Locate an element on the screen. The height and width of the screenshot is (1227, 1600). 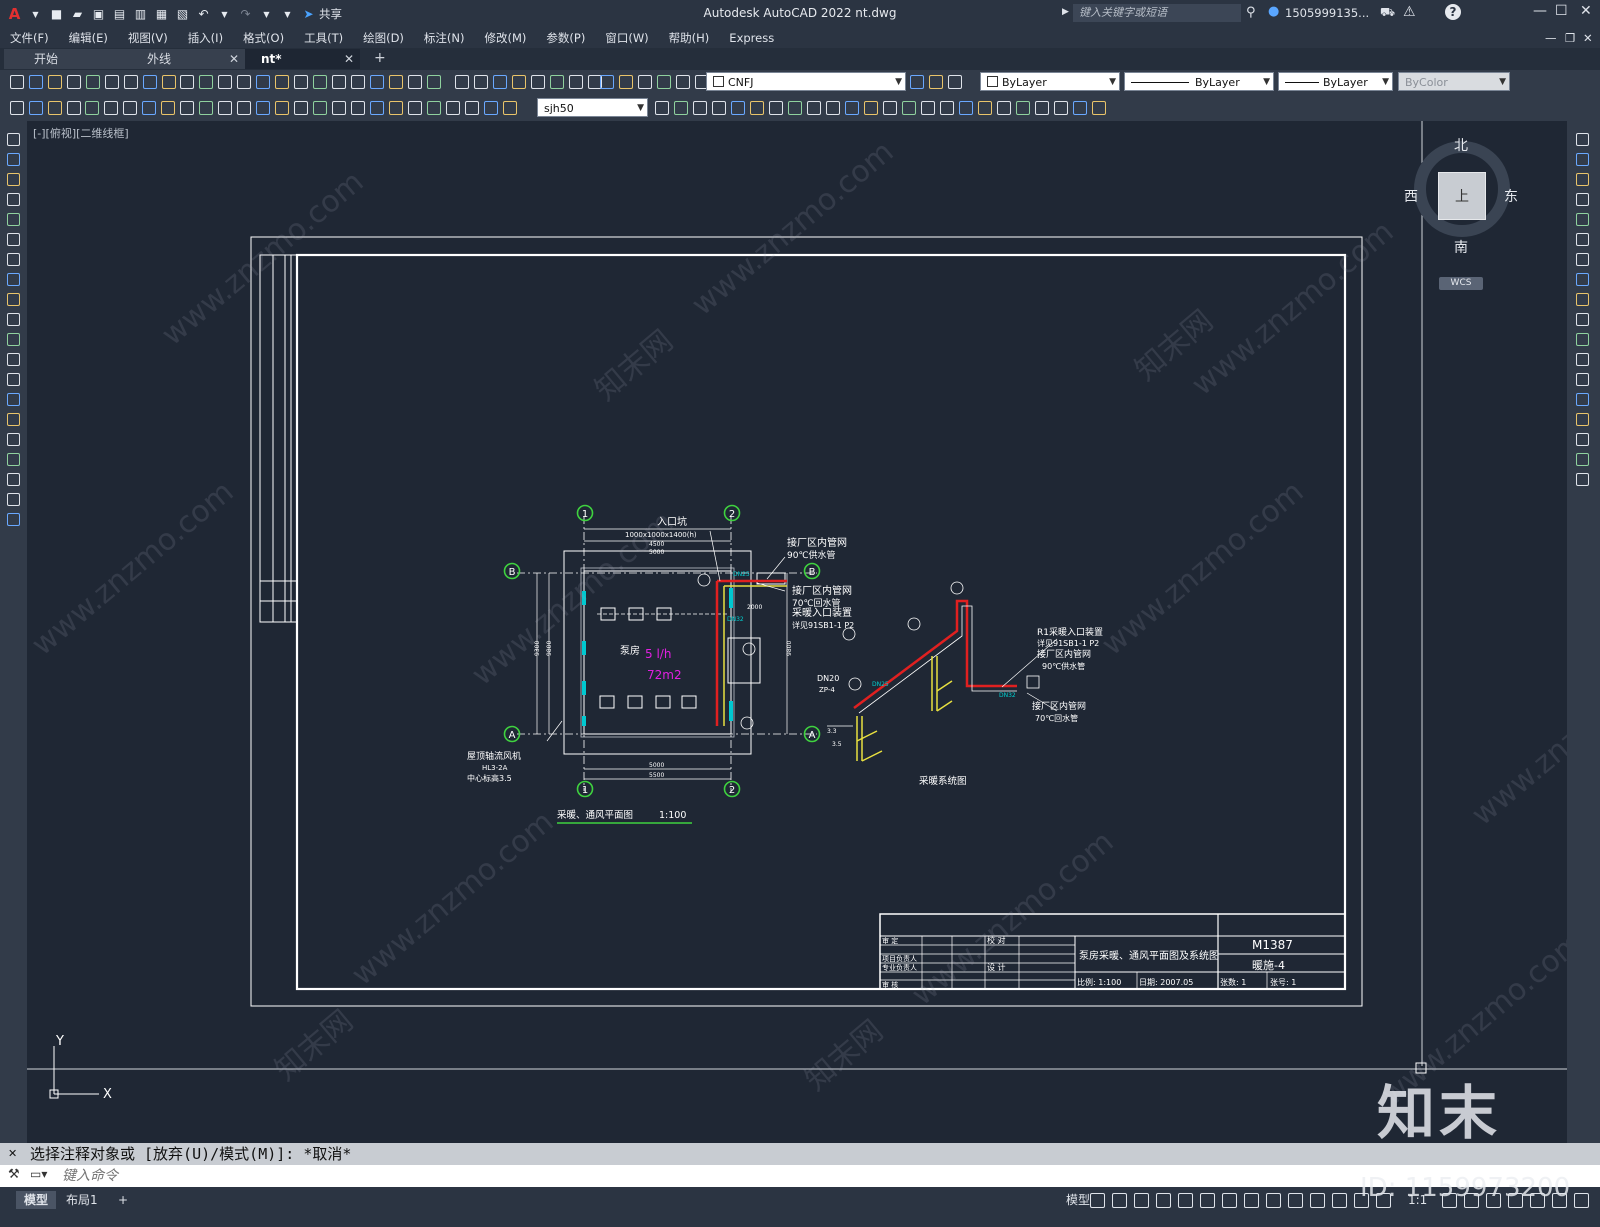
autodesk-app-icon: ⚠ is located at coordinates (1409, 12).